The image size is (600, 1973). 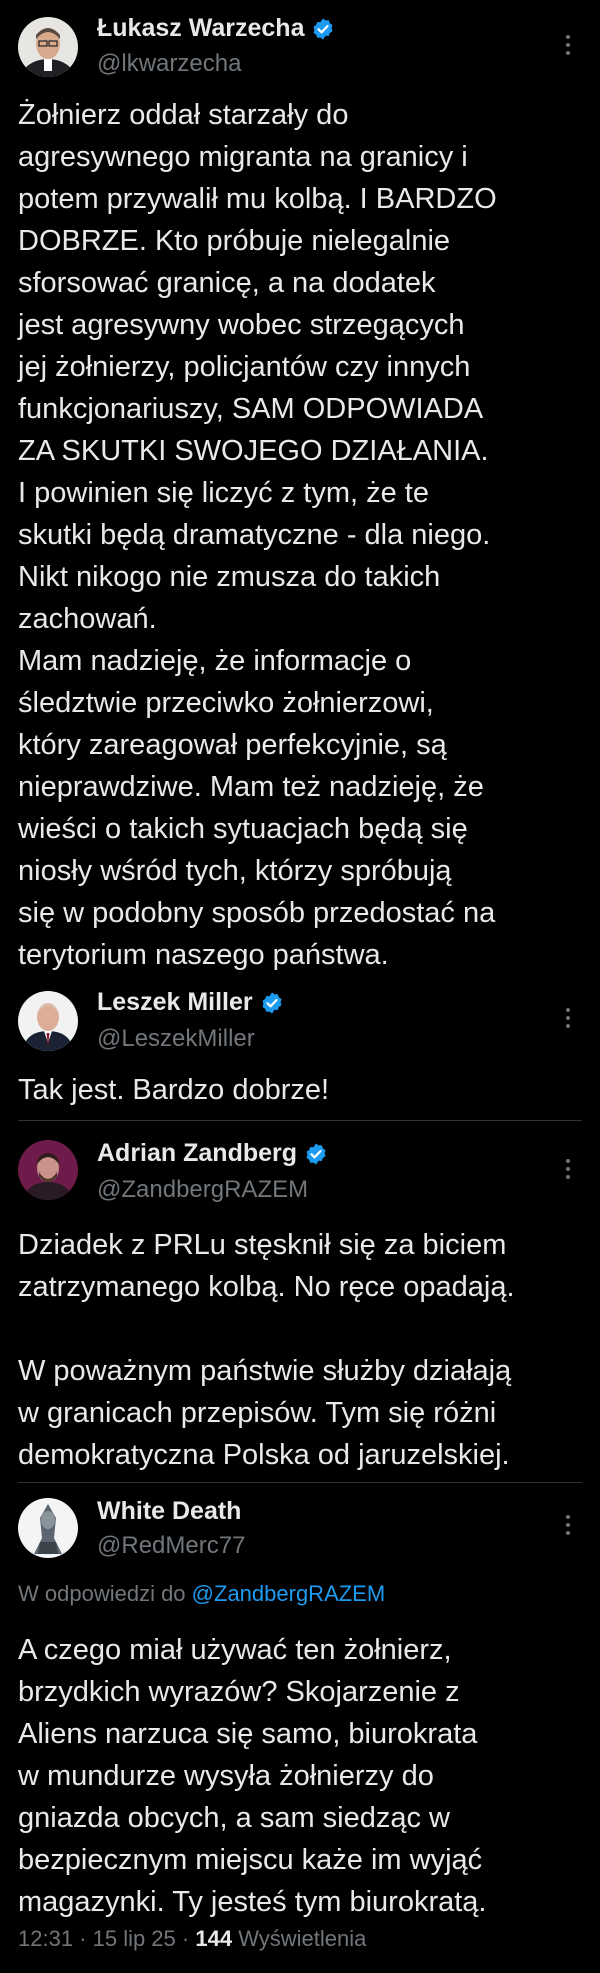 I want to click on author-handle: @lkwarzecha, so click(x=169, y=64).